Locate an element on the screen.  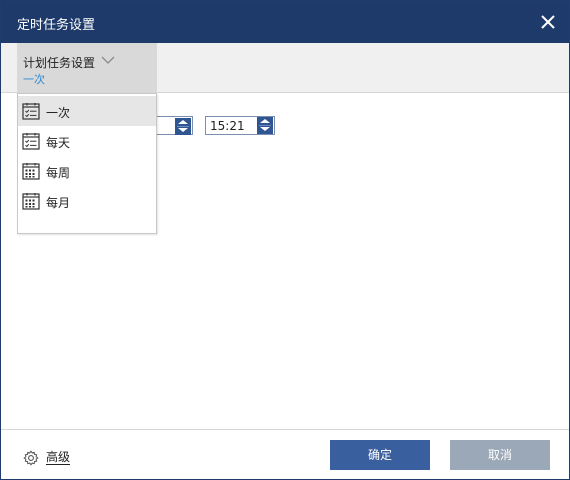
gear-icon is located at coordinates (31, 458).